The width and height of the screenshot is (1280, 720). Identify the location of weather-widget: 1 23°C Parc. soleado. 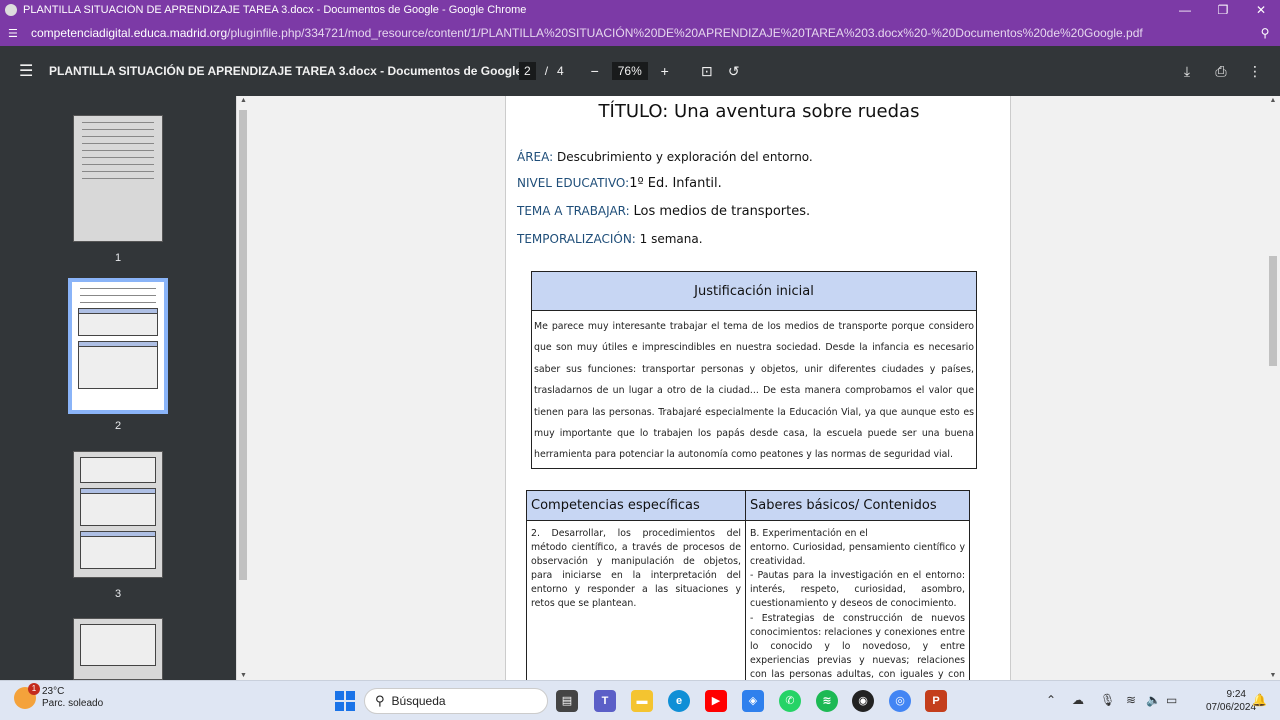
(59, 696).